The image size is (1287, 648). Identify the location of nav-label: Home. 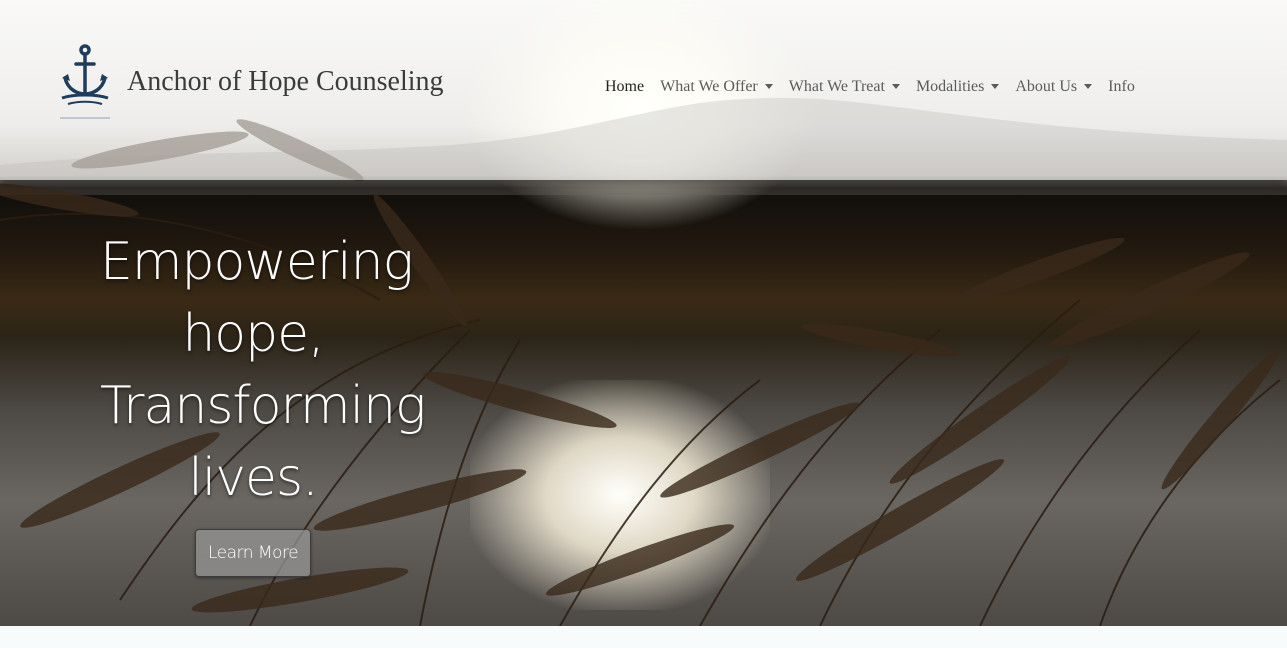
(625, 86).